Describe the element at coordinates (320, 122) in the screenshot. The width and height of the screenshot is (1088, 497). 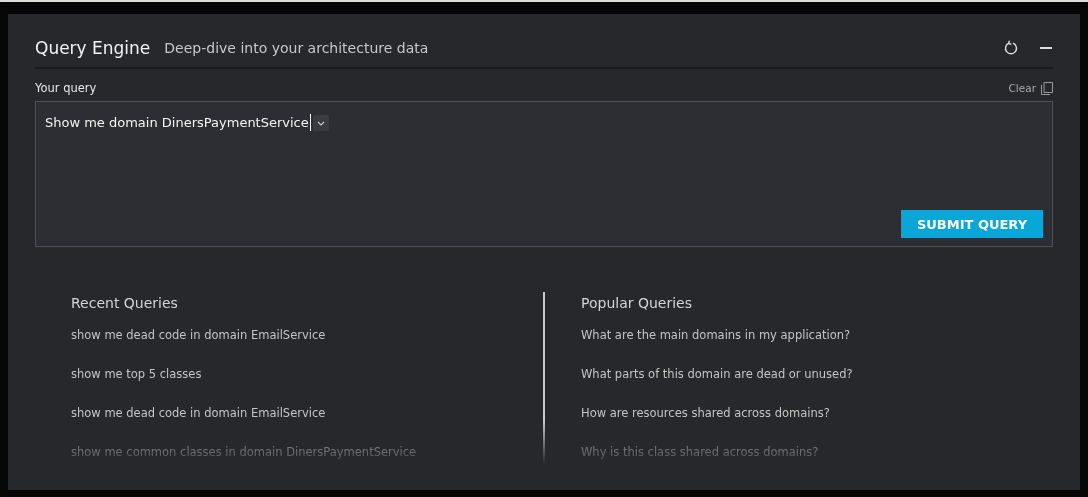
I see `chevron-down-icon` at that location.